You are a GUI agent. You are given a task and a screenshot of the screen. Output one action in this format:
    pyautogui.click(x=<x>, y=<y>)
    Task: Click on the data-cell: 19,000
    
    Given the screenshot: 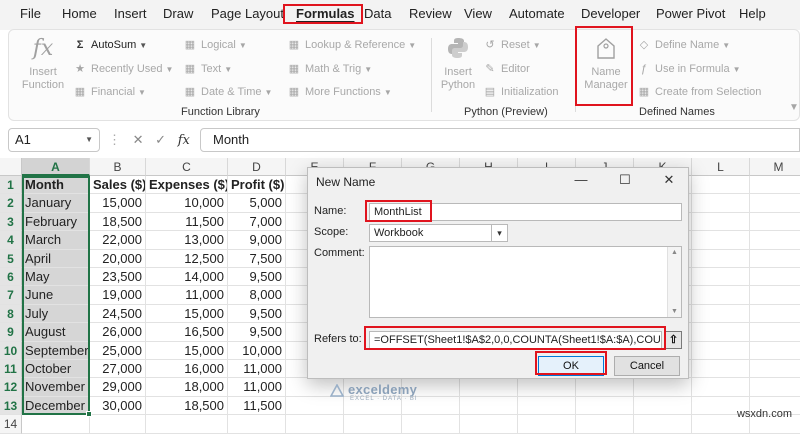 What is the action you would take?
    pyautogui.click(x=118, y=295)
    